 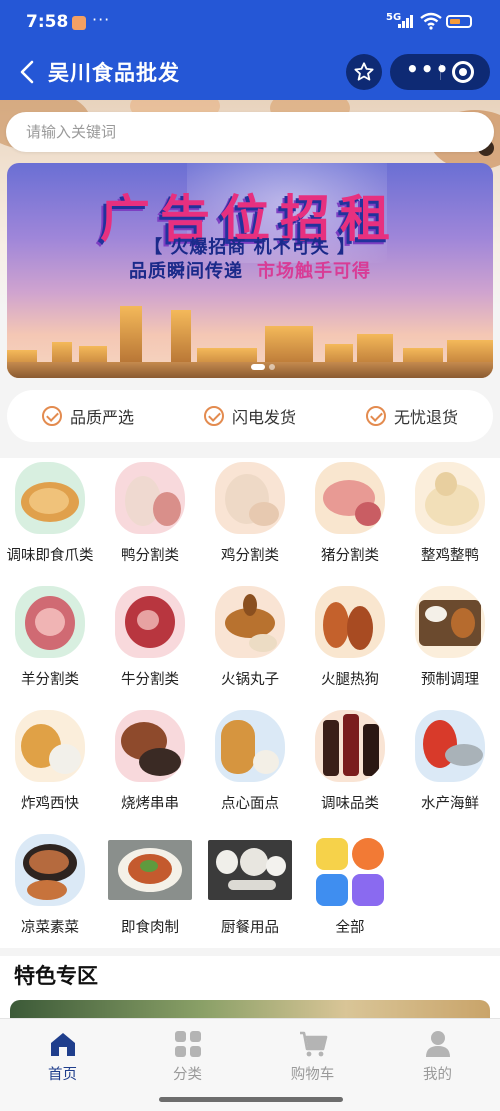 What do you see at coordinates (50, 746) in the screenshot?
I see `fried-chicken-icon` at bounding box center [50, 746].